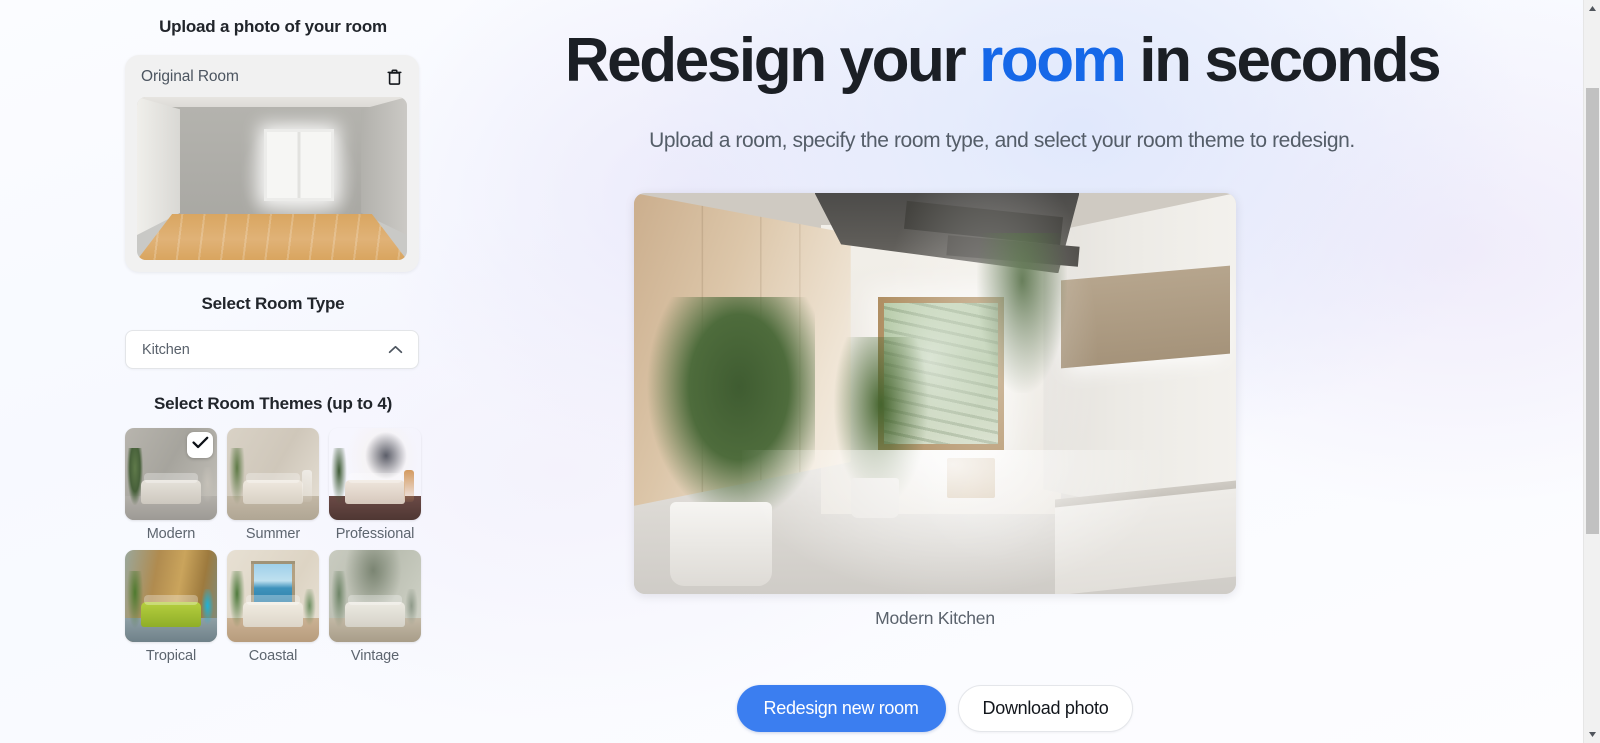 The image size is (1600, 743). I want to click on check-icon, so click(200, 445).